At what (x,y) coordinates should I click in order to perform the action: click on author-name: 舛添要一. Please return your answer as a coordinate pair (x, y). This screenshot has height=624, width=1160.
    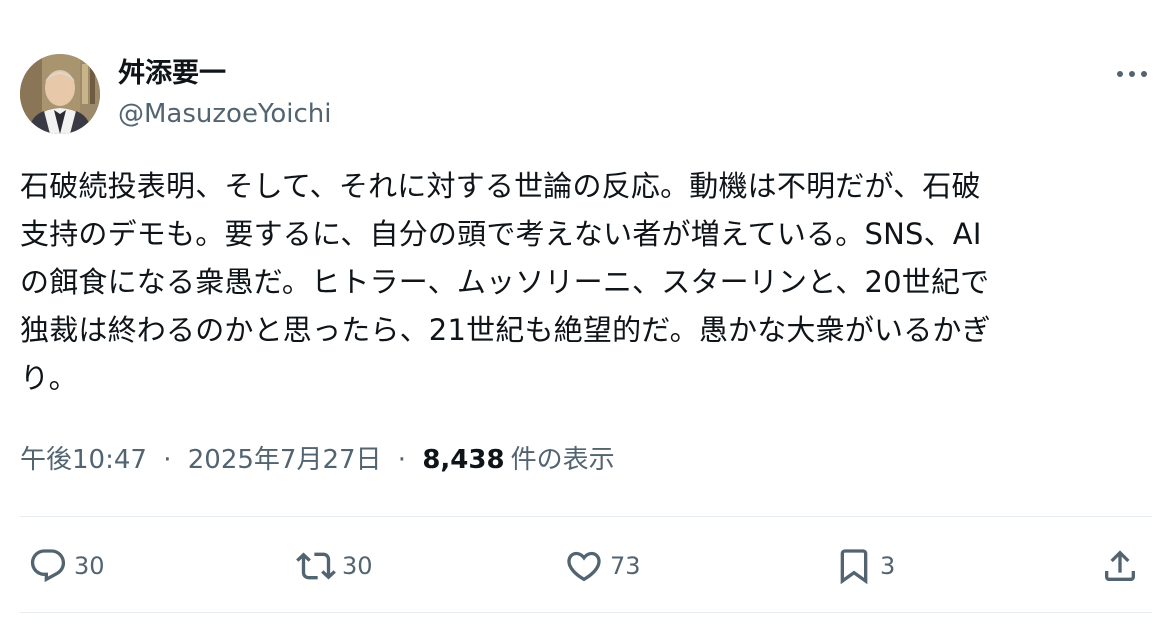
    Looking at the image, I should click on (172, 74).